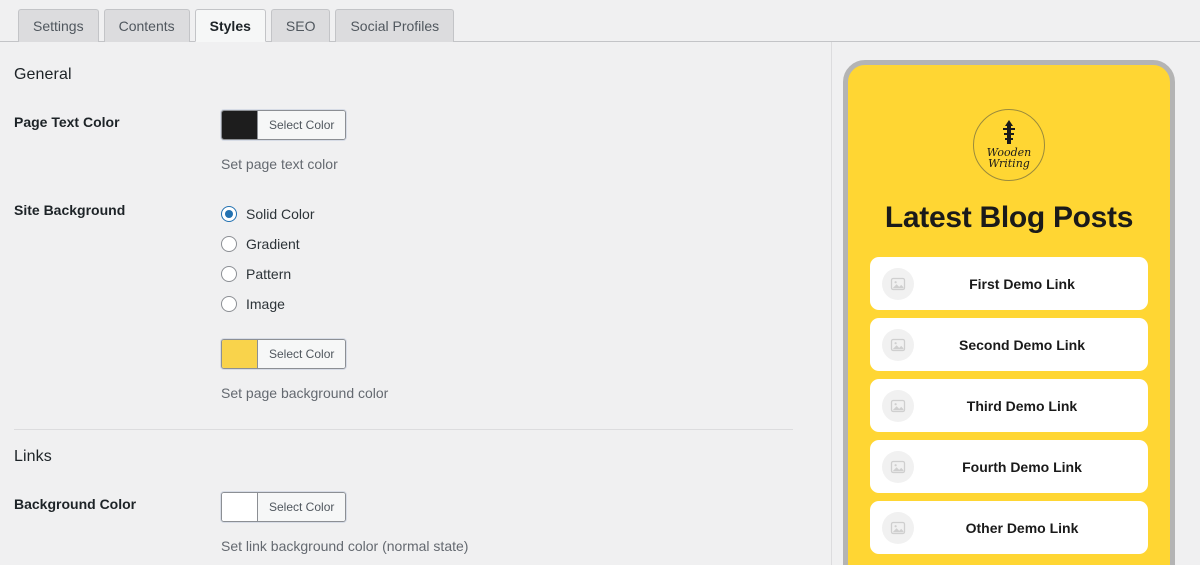 The image size is (1200, 565). I want to click on site-logo: Wooden Writing, so click(1009, 145).